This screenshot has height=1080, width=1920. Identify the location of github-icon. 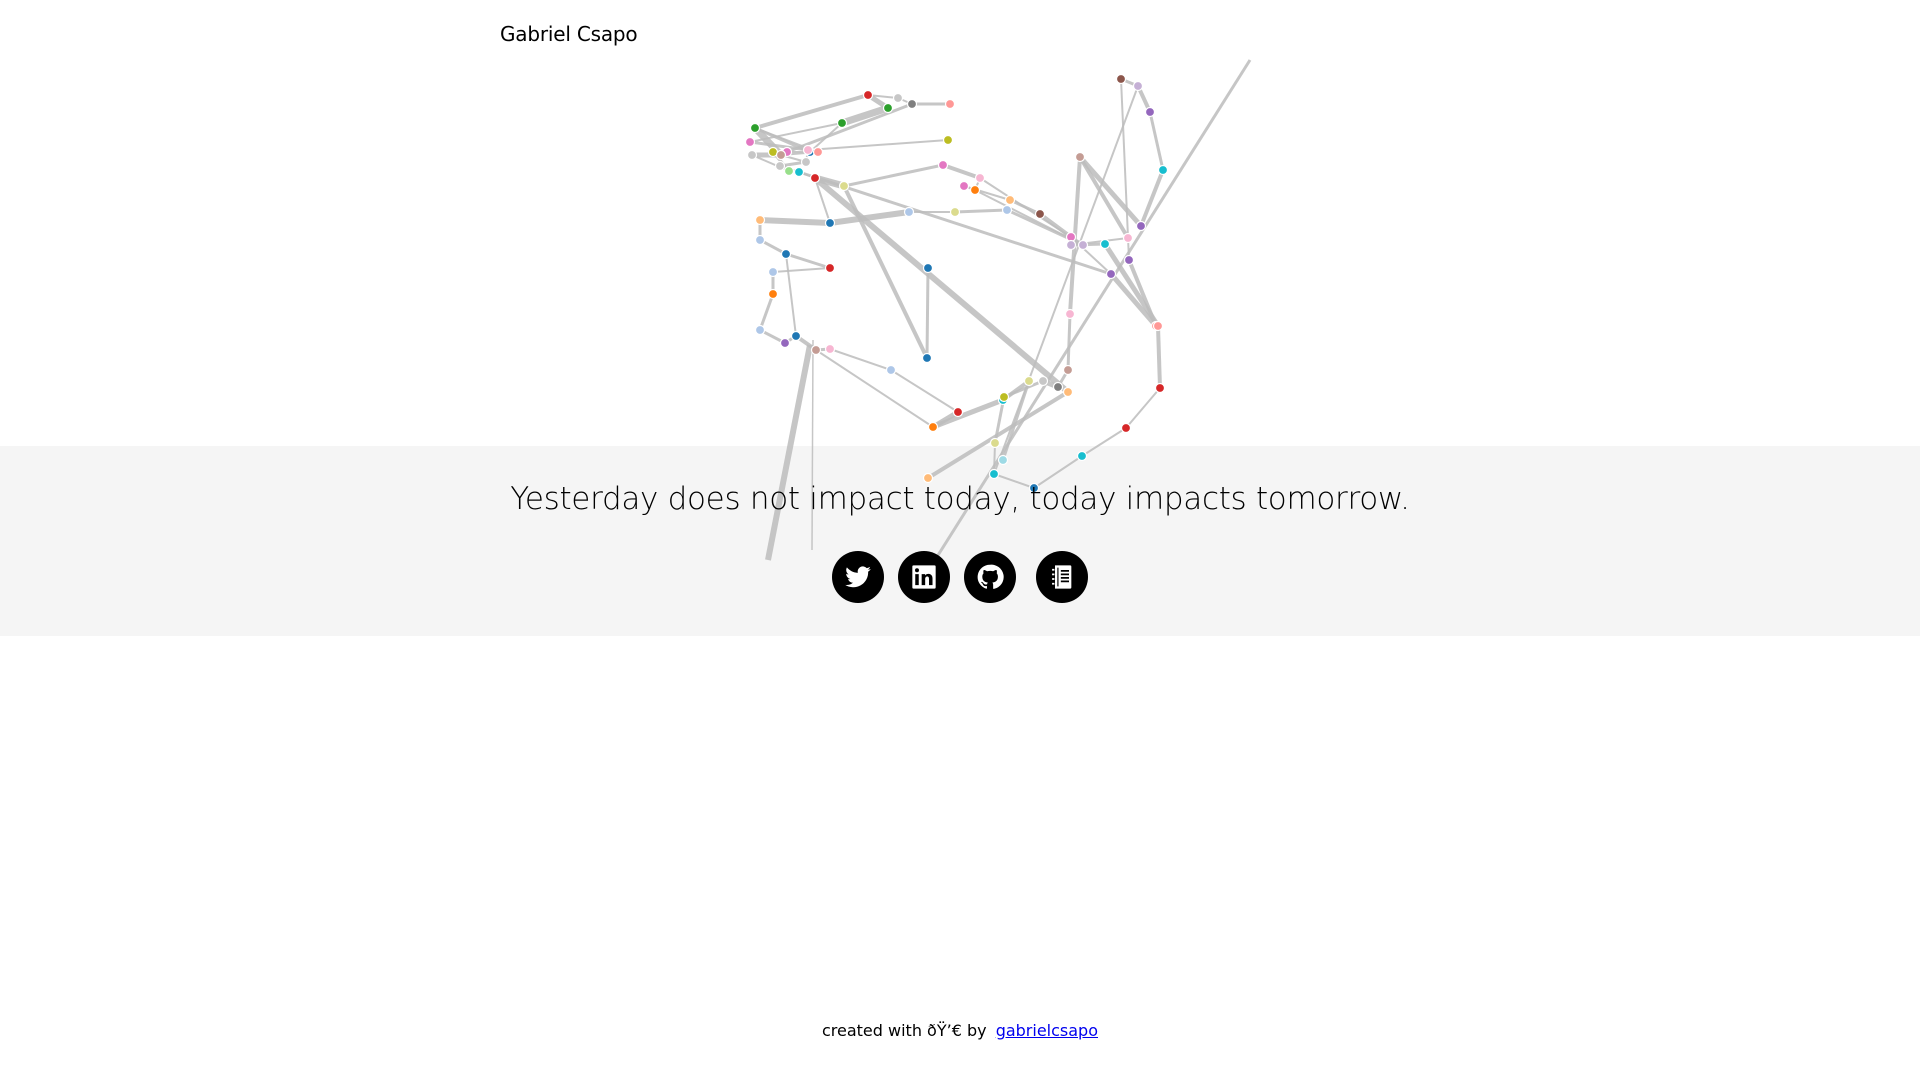
(990, 576).